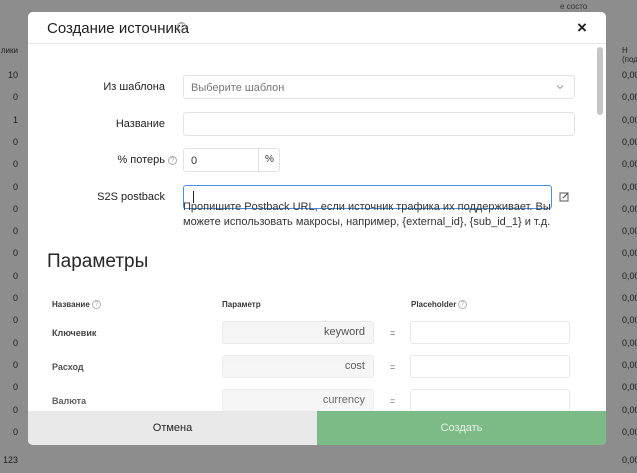 The width and height of the screenshot is (637, 473). Describe the element at coordinates (68, 367) in the screenshot. I see `param-row-name: Расход` at that location.